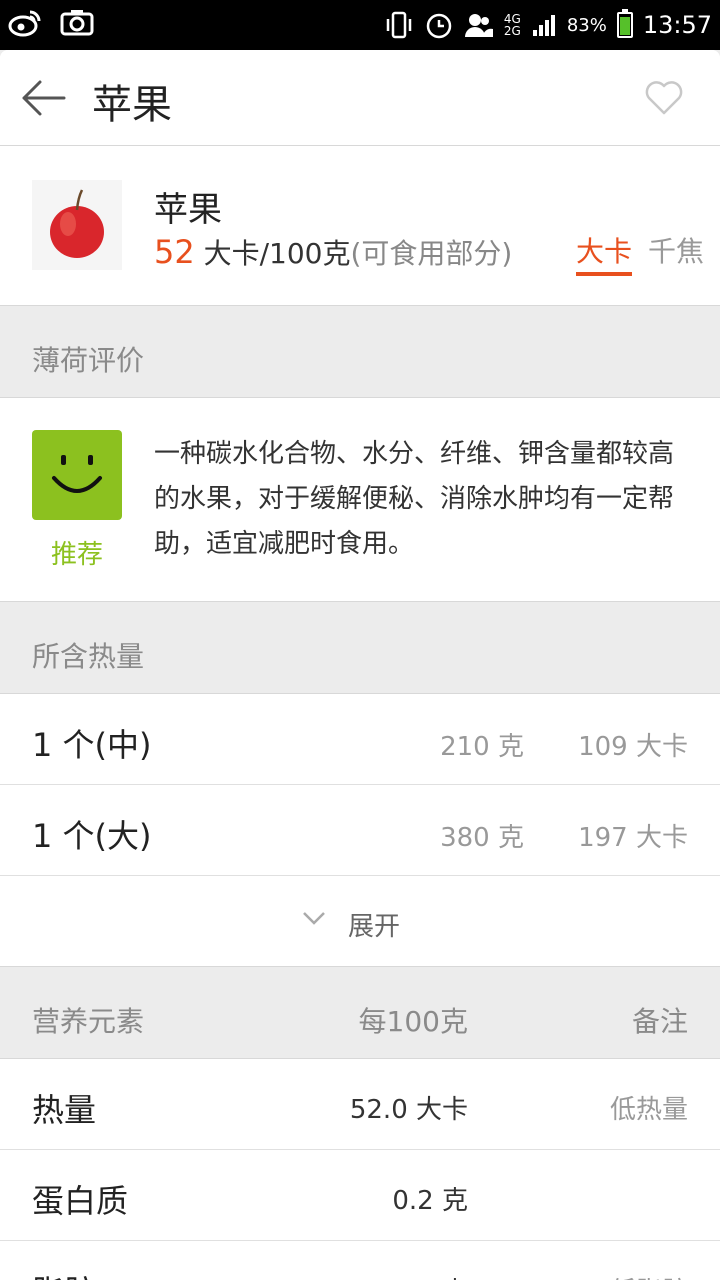  What do you see at coordinates (88, 360) in the screenshot?
I see `evaluation-section-title: 薄荷评价` at bounding box center [88, 360].